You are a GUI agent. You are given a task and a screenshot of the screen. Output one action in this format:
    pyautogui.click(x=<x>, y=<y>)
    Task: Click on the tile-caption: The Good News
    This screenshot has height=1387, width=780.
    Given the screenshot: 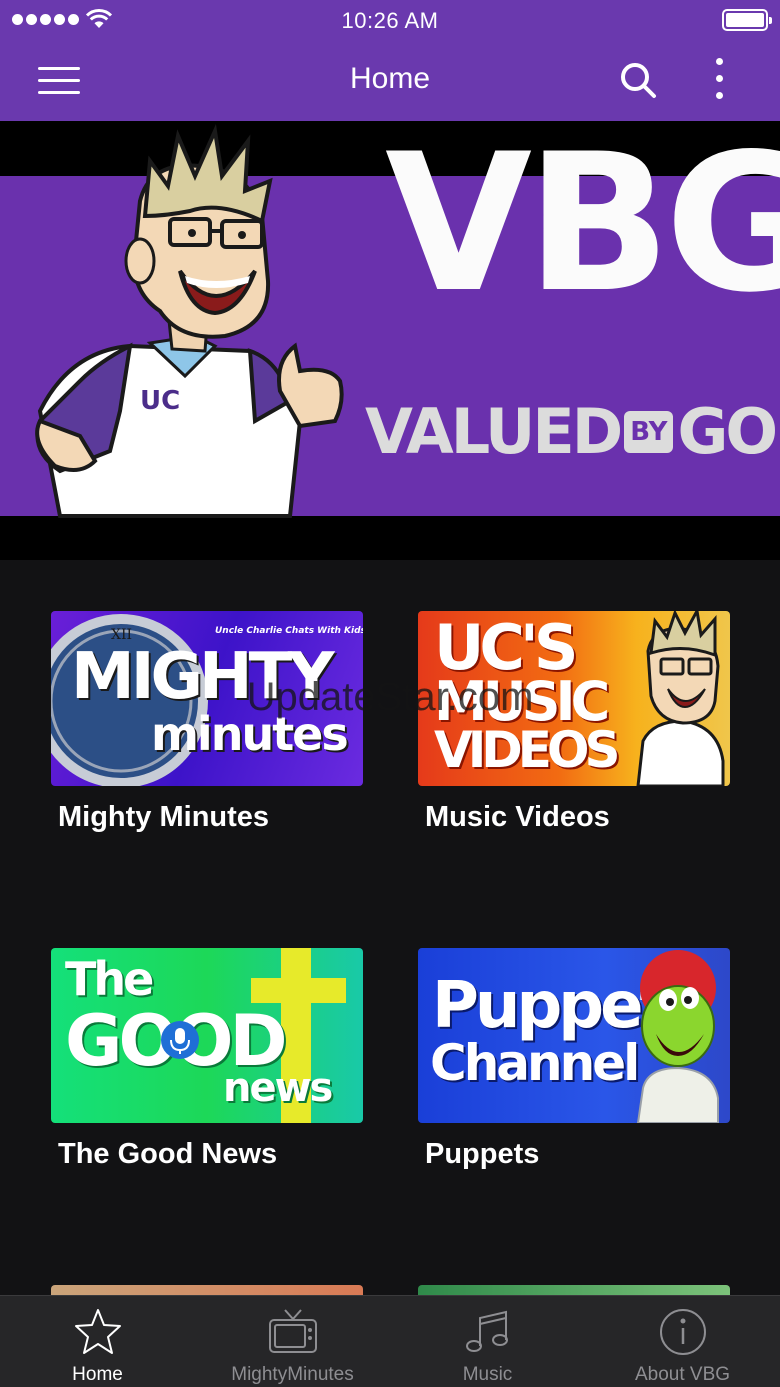 What is the action you would take?
    pyautogui.click(x=167, y=1154)
    